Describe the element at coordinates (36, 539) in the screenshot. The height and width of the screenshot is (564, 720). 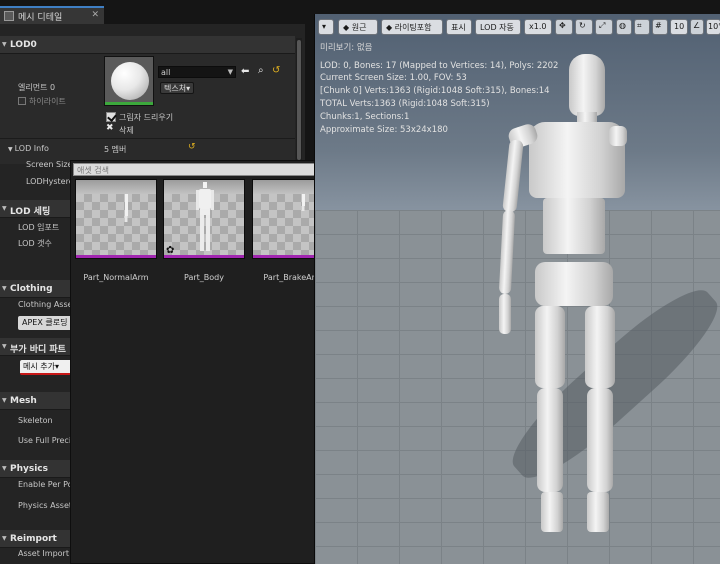
I see `category-reimport: ▼ Reimport` at that location.